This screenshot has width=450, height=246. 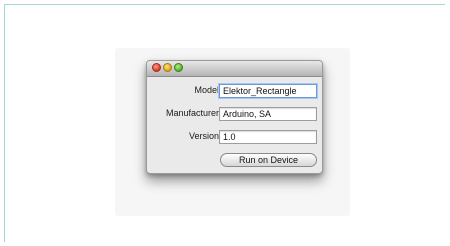 I want to click on title-bar, so click(x=234, y=69).